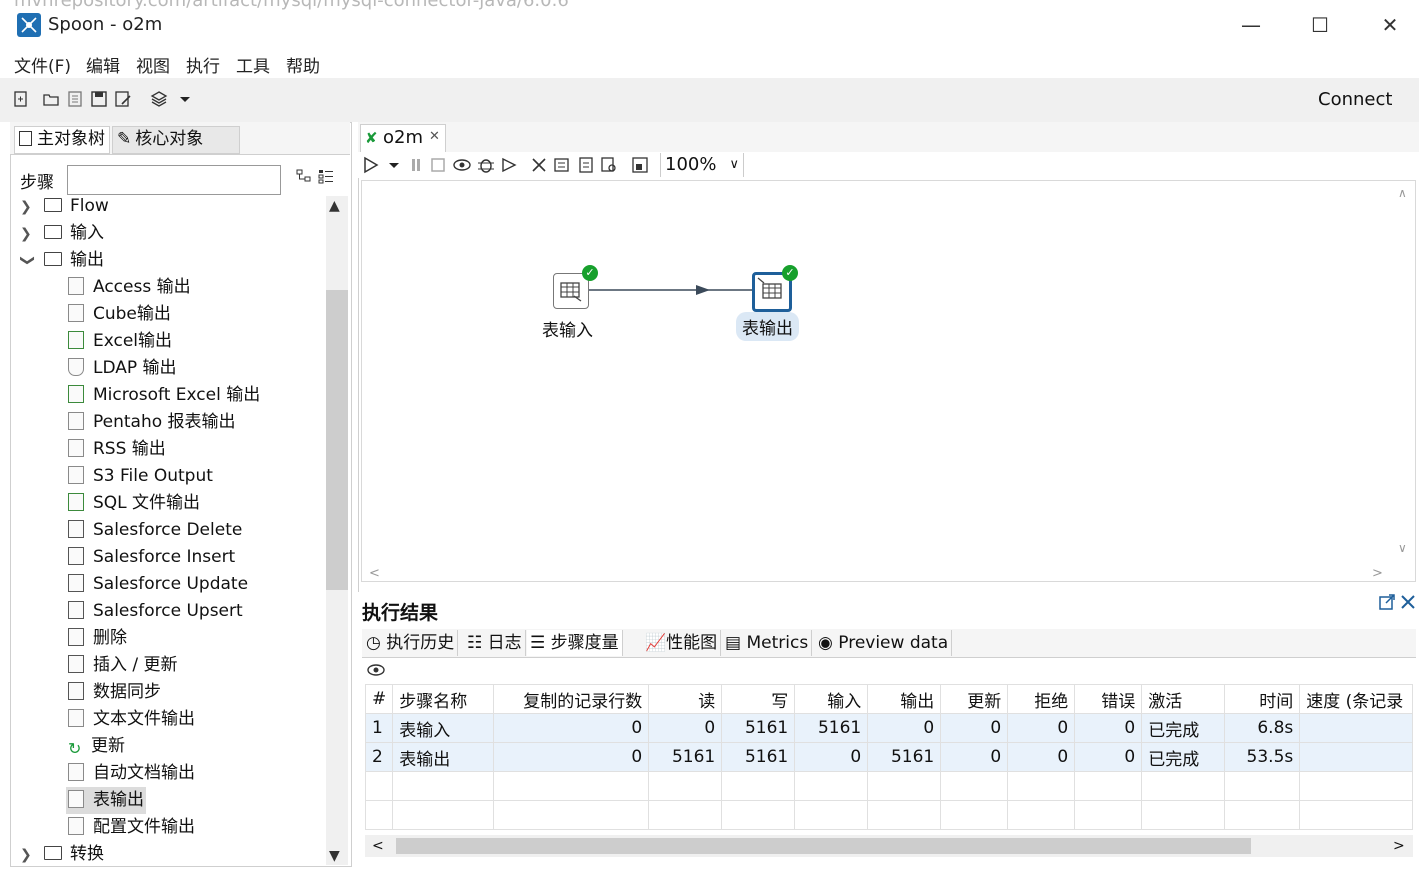 The image size is (1419, 869). I want to click on scroll-down-icon: ▼, so click(334, 856).